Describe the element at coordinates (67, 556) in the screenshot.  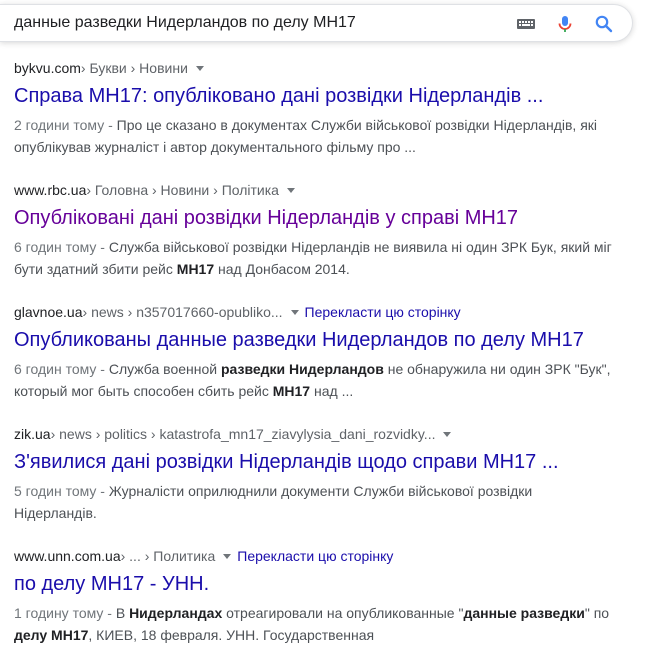
I see `result-domain: www.unn.com.ua` at that location.